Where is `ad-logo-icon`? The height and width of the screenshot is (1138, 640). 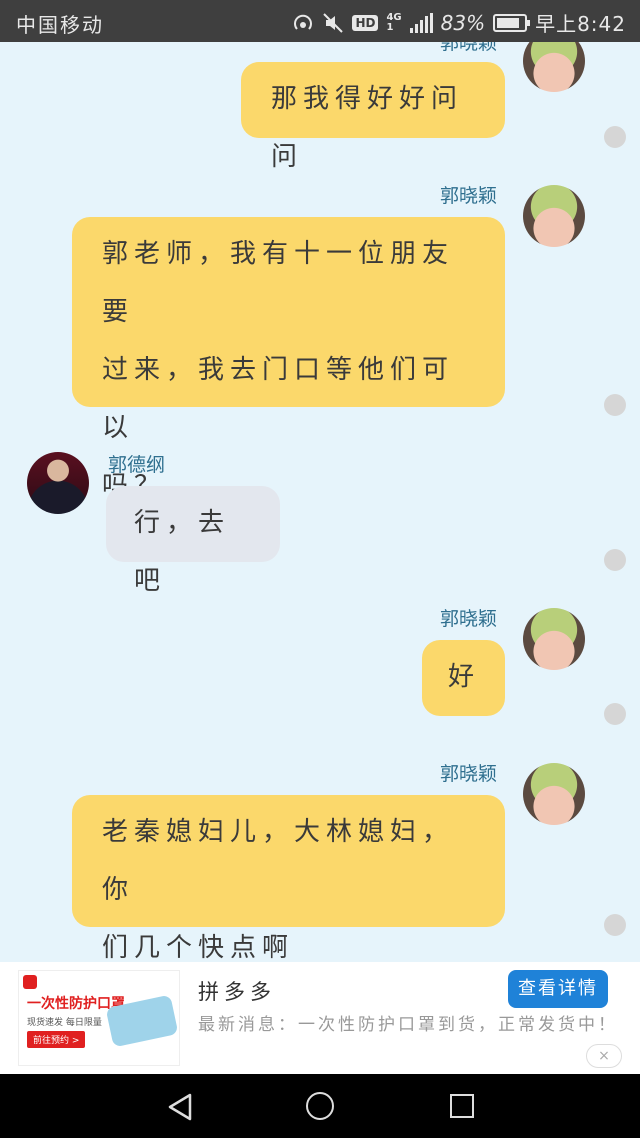 ad-logo-icon is located at coordinates (30, 982).